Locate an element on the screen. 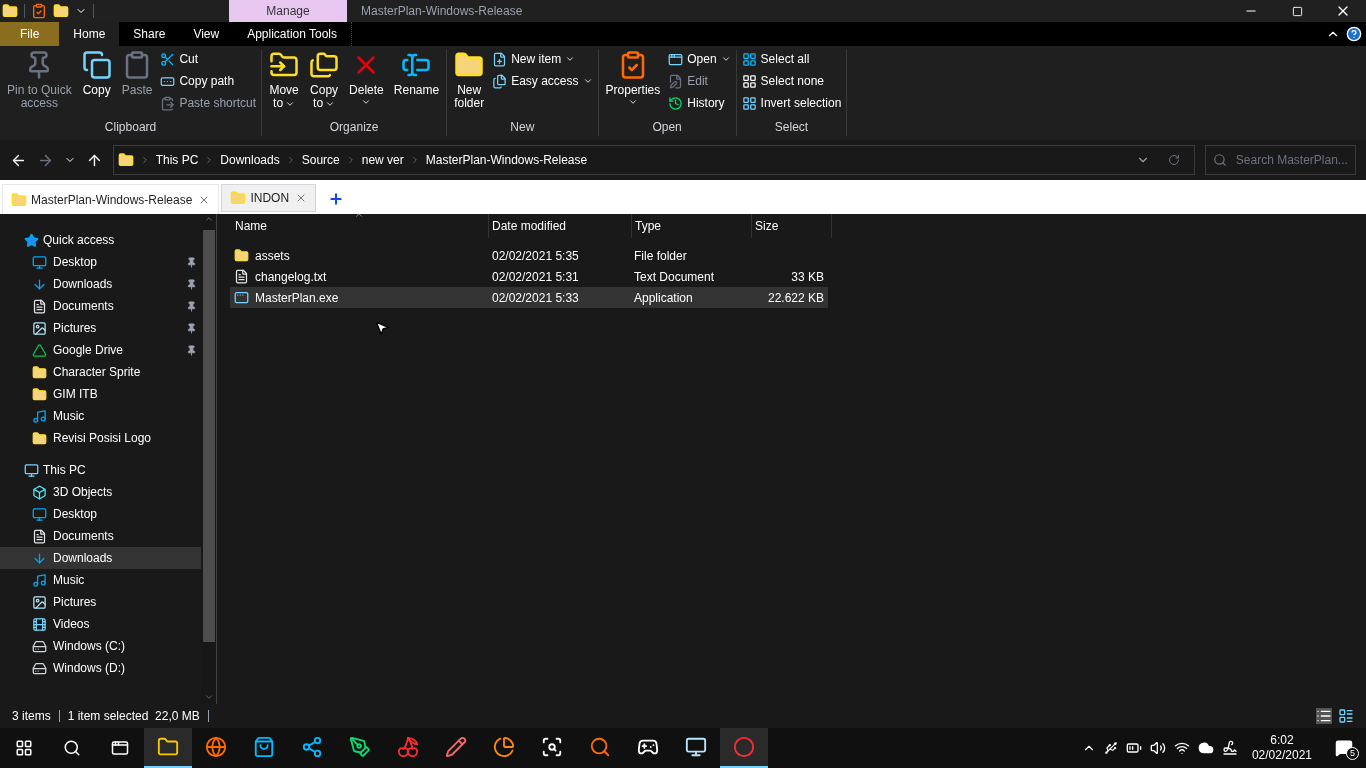  ribbon-button: New folder is located at coordinates (469, 83).